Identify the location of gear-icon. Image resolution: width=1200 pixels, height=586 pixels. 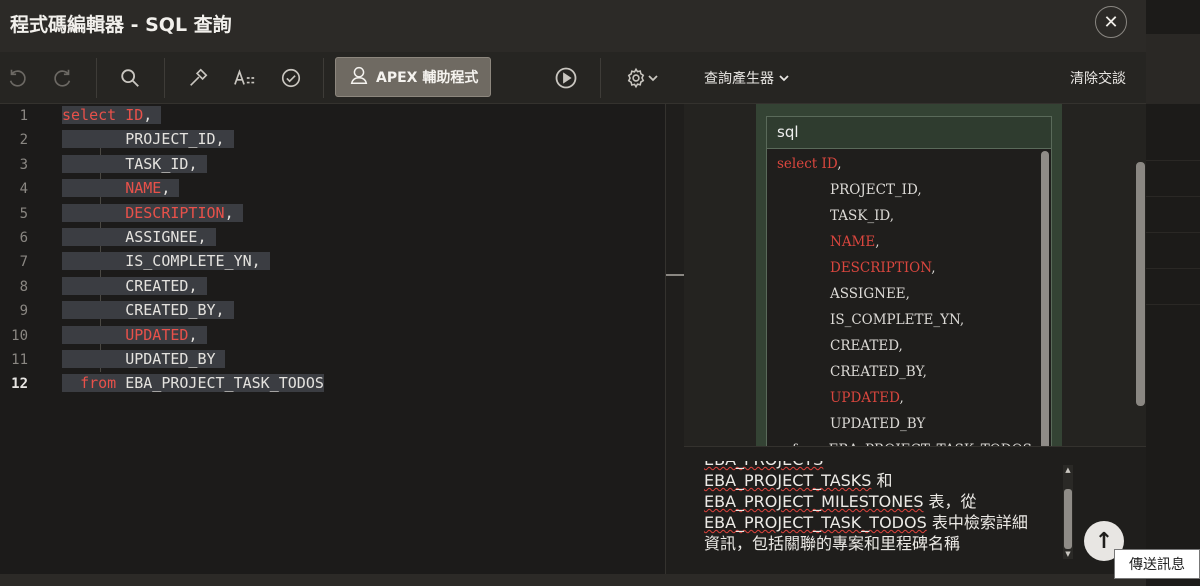
(636, 78).